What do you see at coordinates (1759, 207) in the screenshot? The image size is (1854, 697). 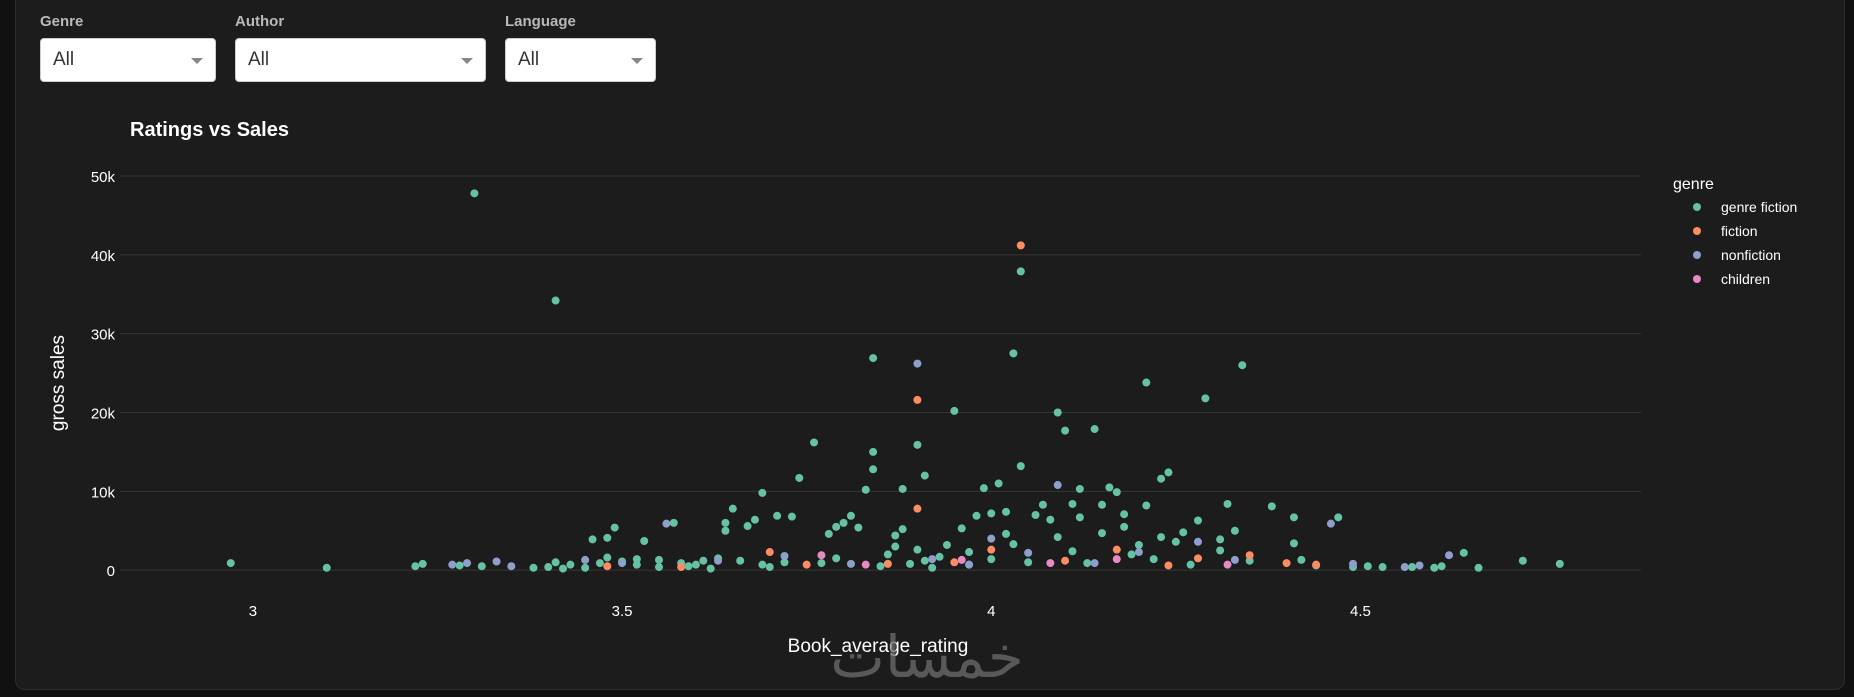 I see `legend-item-label: genre fiction` at bounding box center [1759, 207].